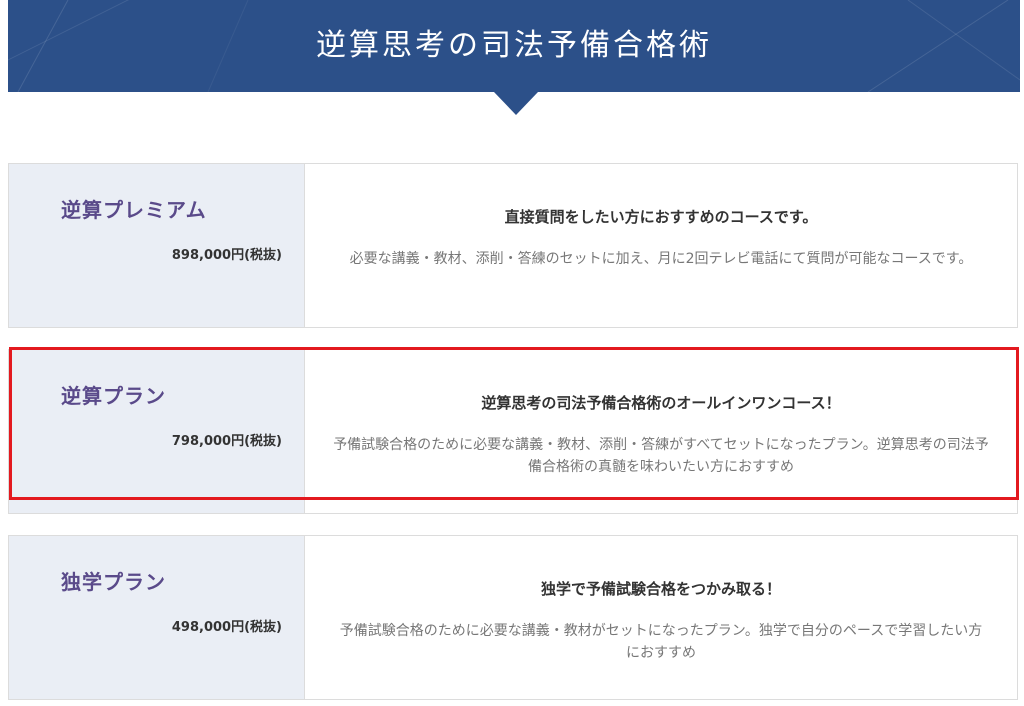 Image resolution: width=1024 pixels, height=706 pixels. What do you see at coordinates (134, 210) in the screenshot?
I see `plan-name: 逆算プレミアム` at bounding box center [134, 210].